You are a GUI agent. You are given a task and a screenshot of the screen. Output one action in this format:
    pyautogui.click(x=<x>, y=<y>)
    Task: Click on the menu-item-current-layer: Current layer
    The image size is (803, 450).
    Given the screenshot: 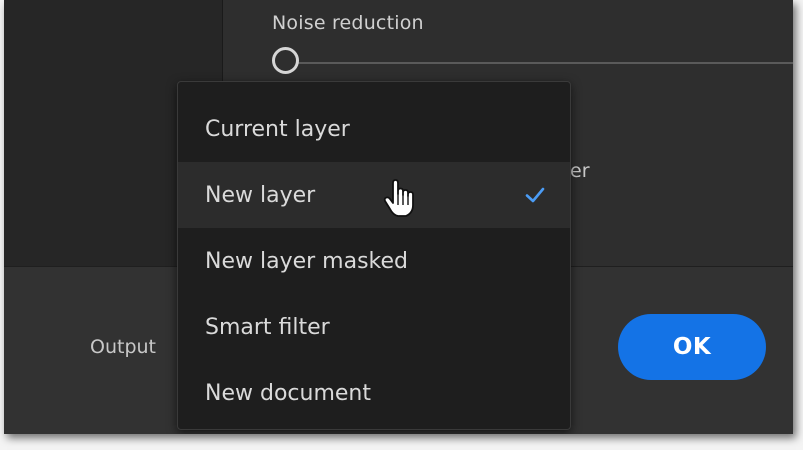 What is the action you would take?
    pyautogui.click(x=374, y=129)
    